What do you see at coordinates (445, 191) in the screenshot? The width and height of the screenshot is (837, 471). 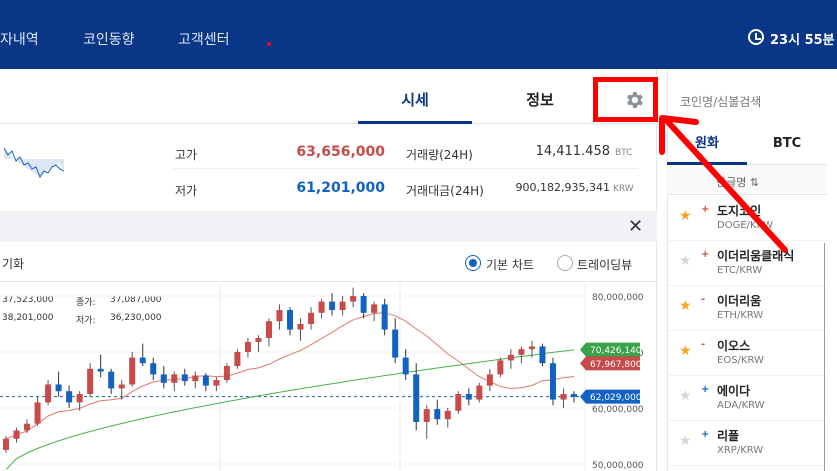 I see `trade-amount-label: 거래대금(24H)` at bounding box center [445, 191].